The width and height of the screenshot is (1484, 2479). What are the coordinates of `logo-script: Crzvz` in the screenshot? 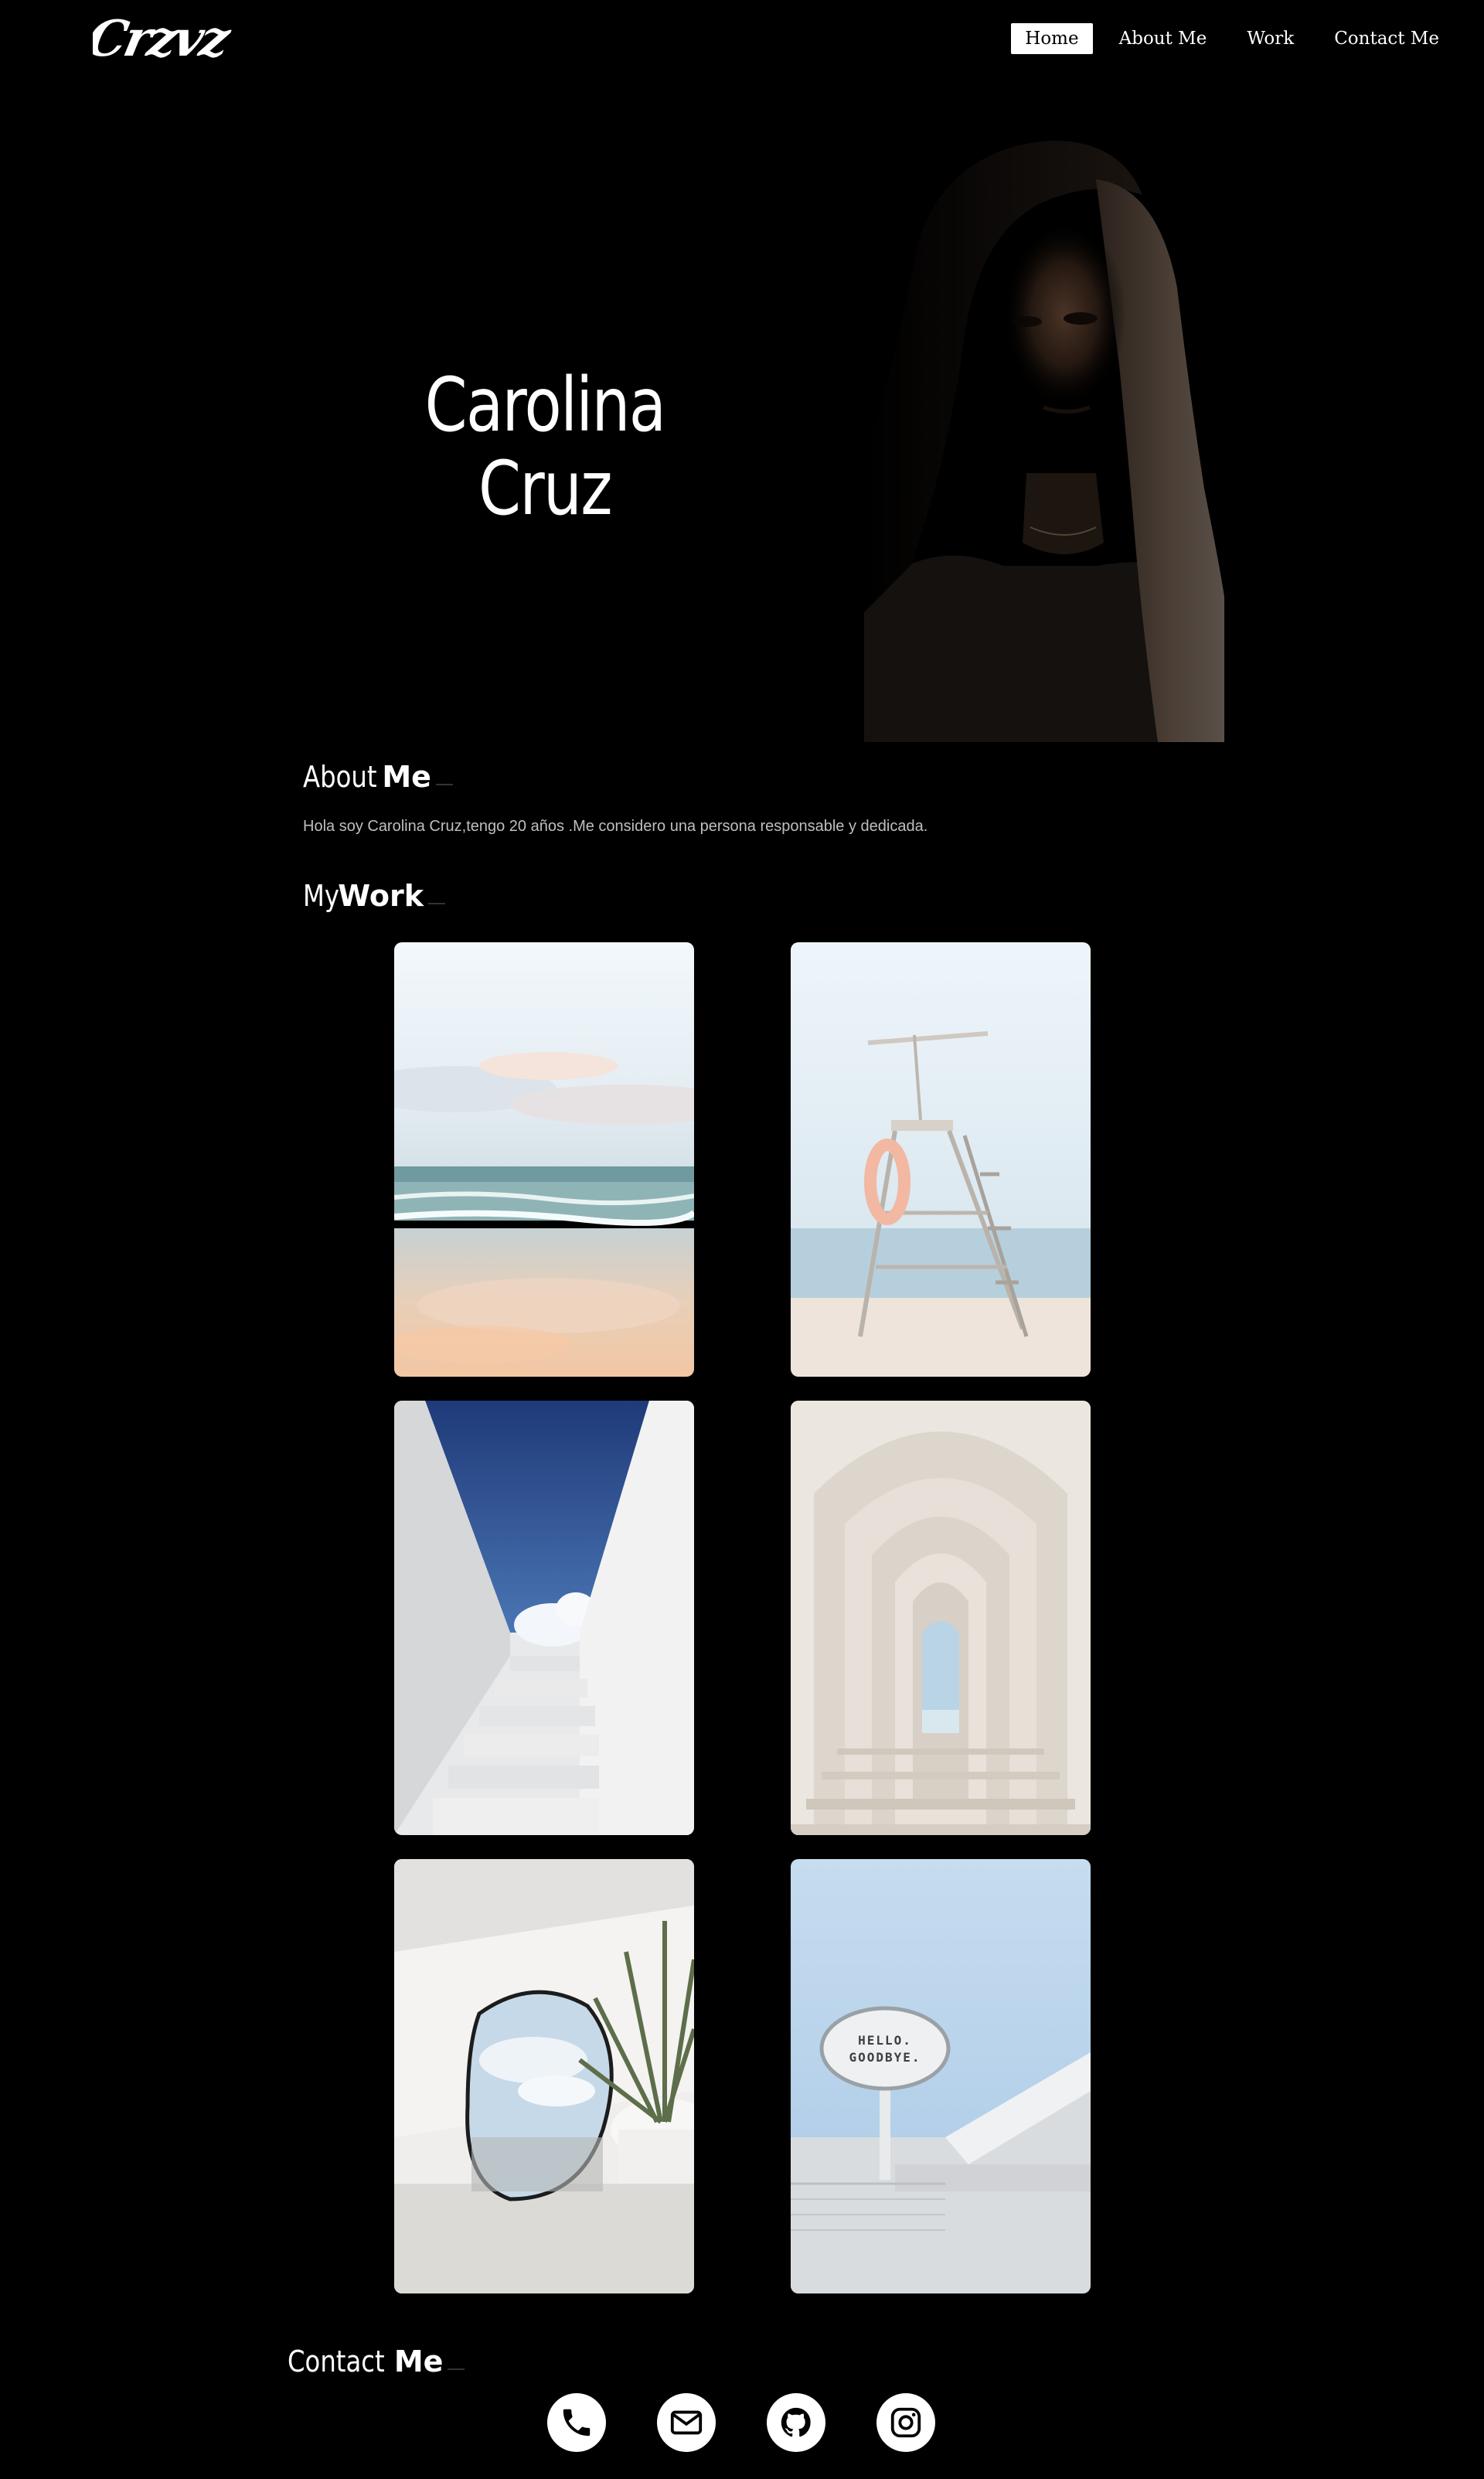 It's located at (159, 39).